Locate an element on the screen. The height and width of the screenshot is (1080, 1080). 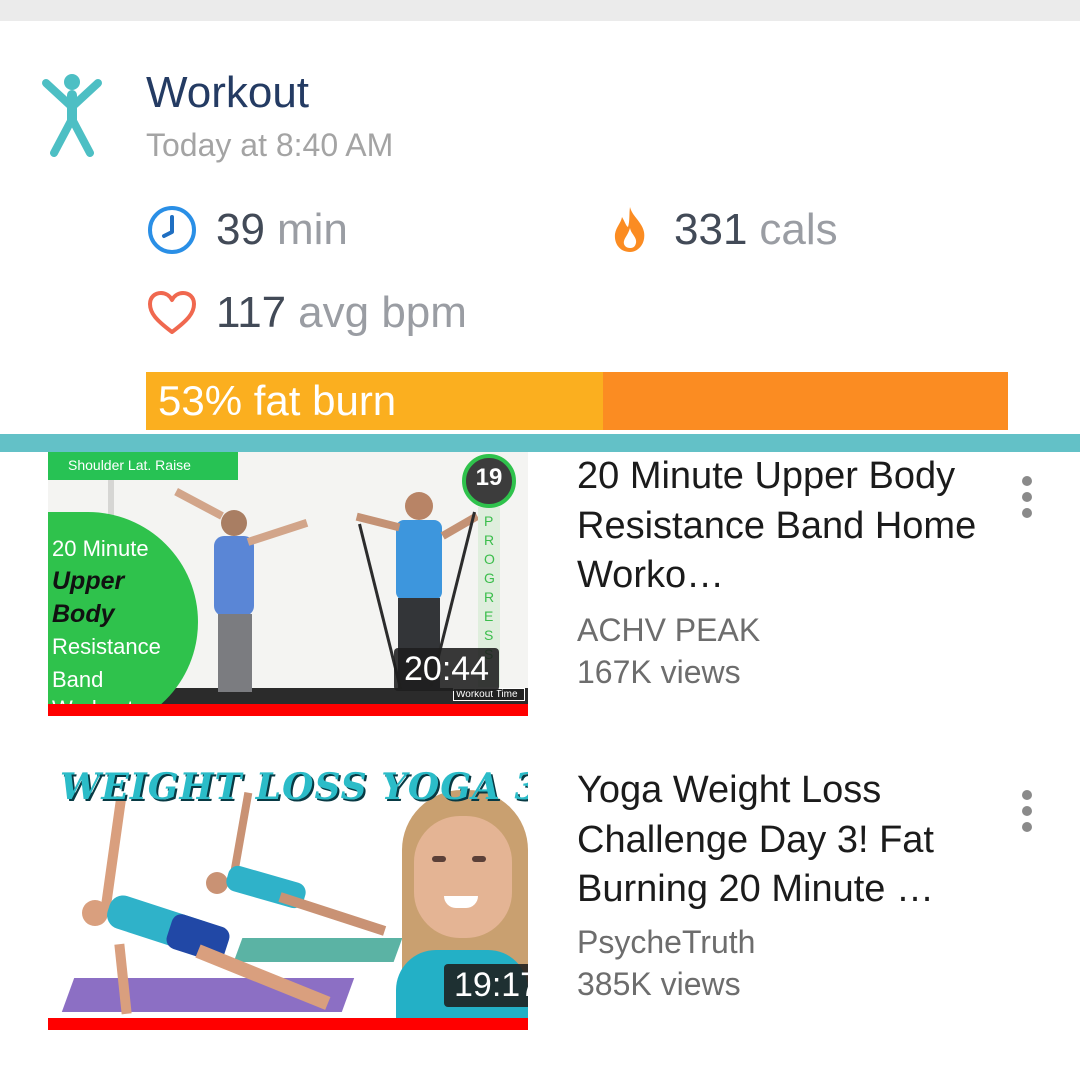
heart-icon is located at coordinates (172, 313).